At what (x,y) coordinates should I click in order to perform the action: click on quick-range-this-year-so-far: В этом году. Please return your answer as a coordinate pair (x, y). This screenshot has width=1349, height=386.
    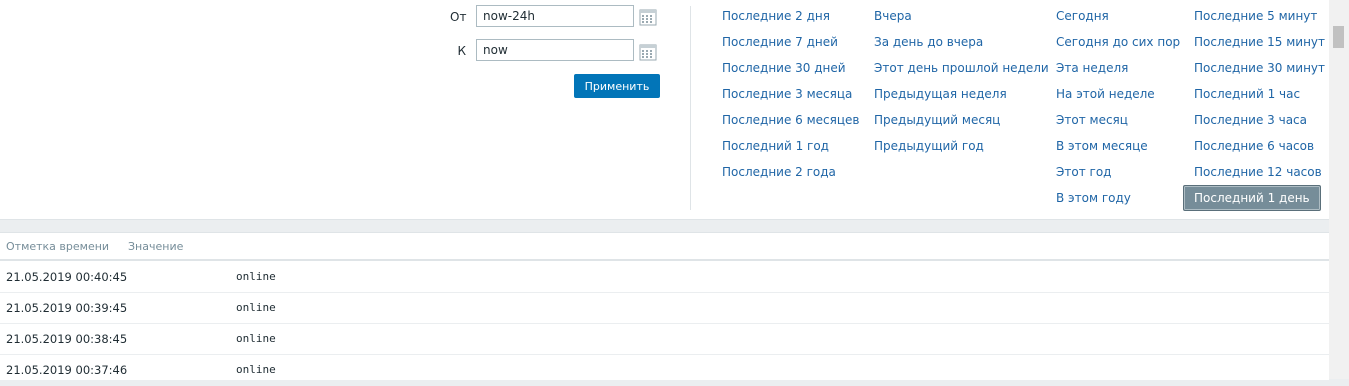
    Looking at the image, I should click on (1093, 198).